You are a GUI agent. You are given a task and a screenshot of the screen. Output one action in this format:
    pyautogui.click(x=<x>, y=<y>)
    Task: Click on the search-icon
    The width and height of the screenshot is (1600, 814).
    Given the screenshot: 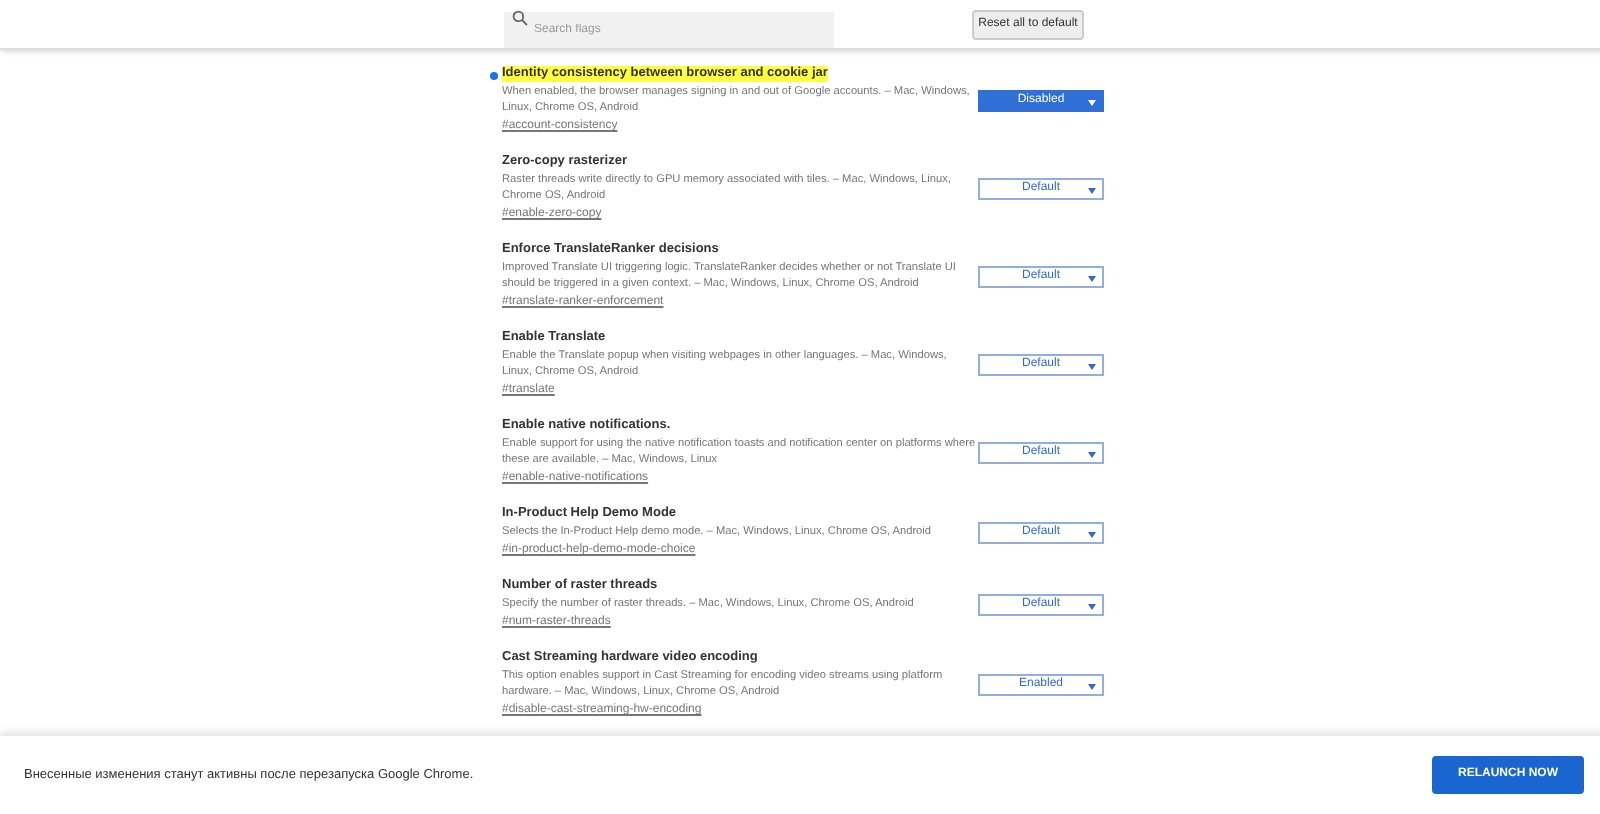 What is the action you would take?
    pyautogui.click(x=520, y=18)
    